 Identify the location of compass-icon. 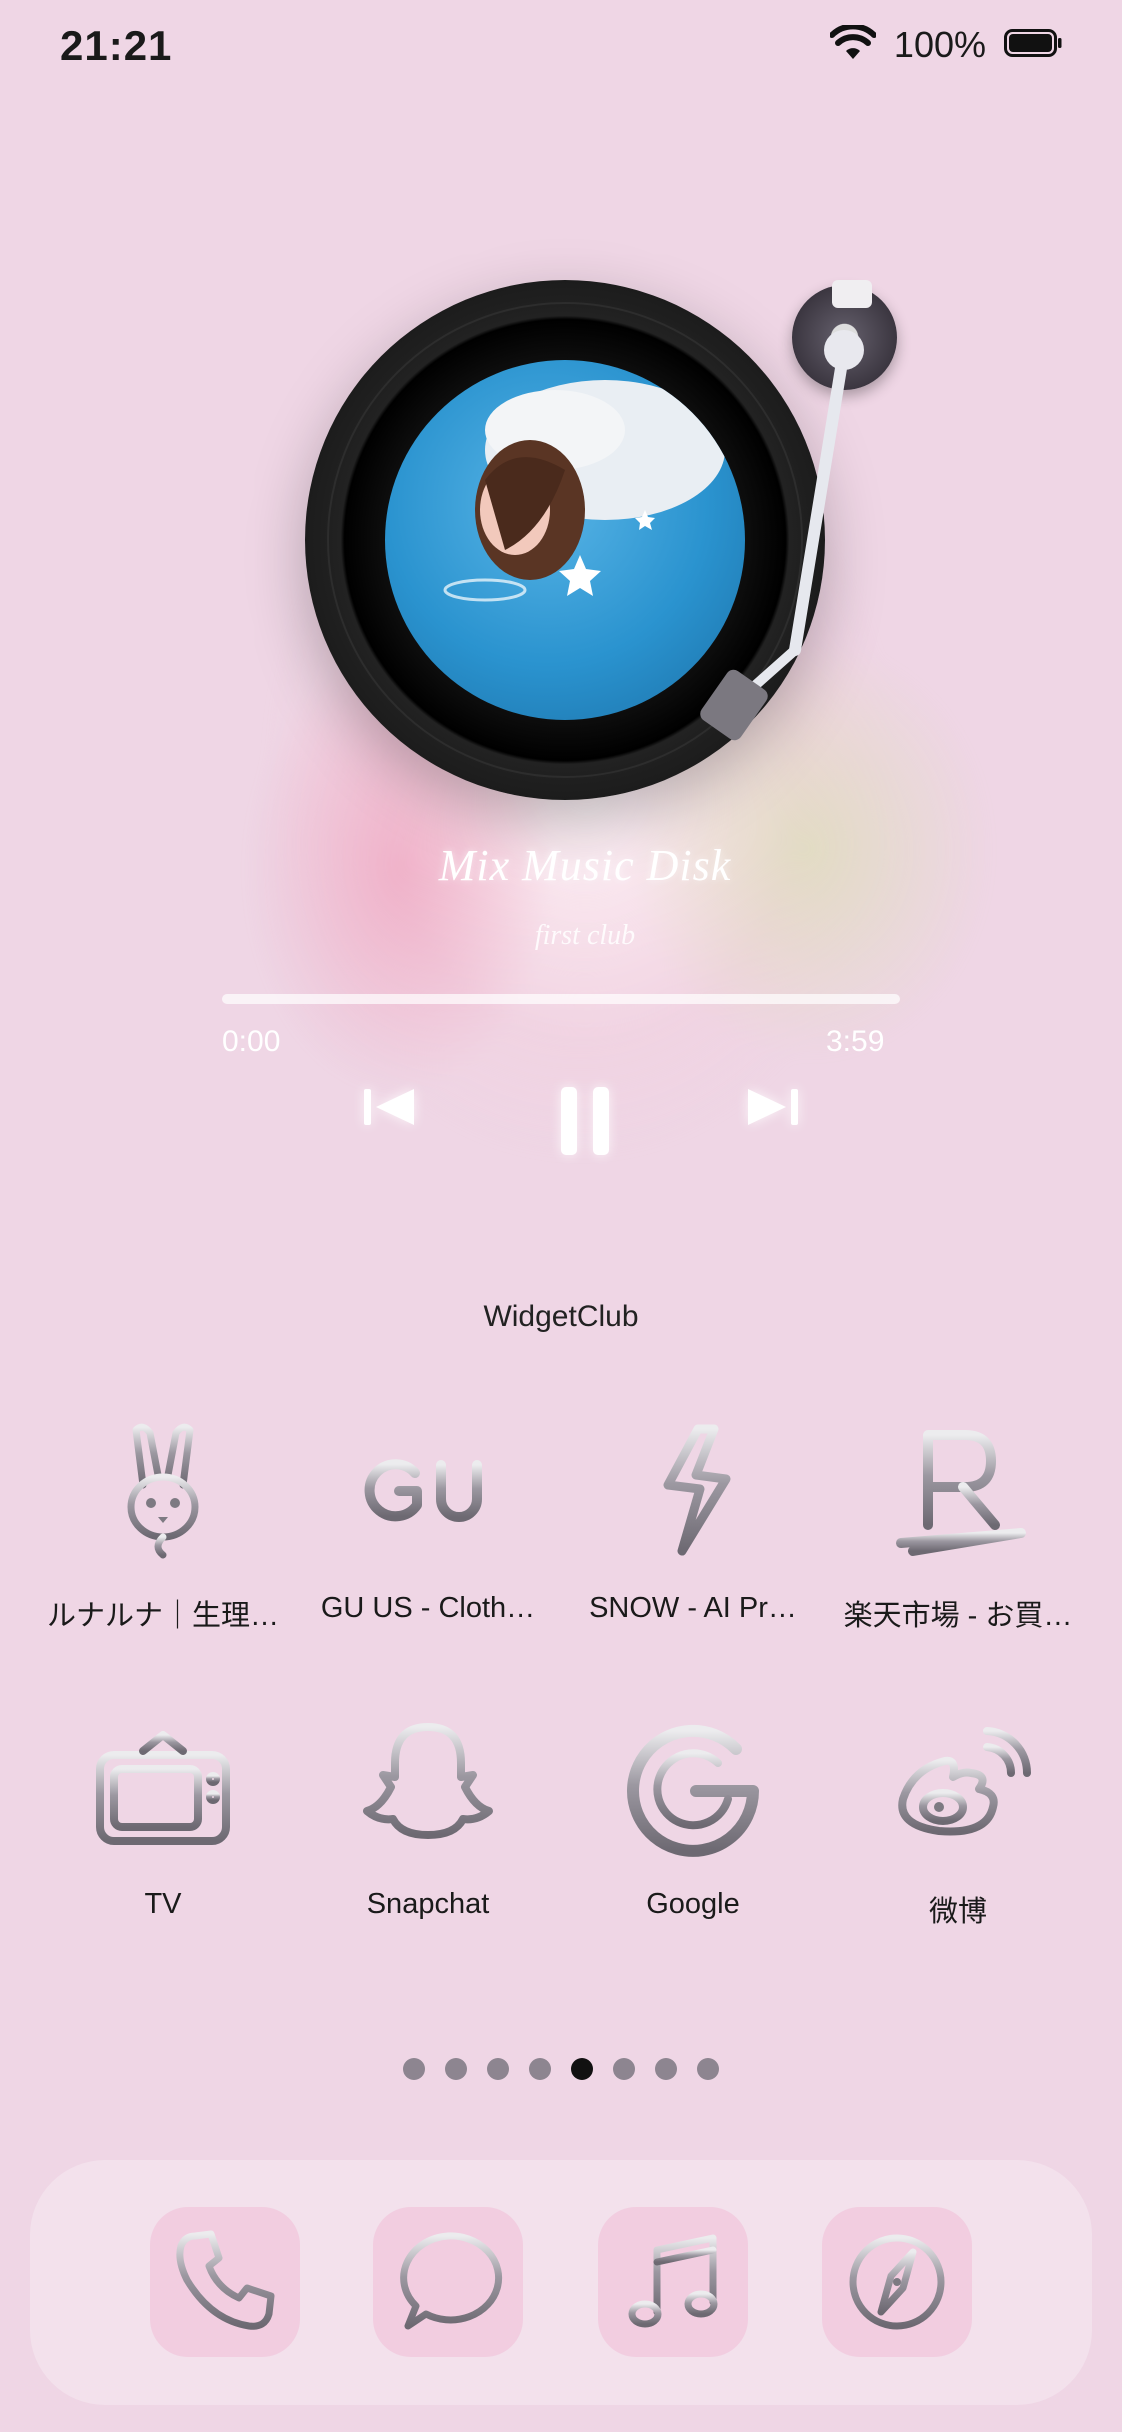
(897, 2282).